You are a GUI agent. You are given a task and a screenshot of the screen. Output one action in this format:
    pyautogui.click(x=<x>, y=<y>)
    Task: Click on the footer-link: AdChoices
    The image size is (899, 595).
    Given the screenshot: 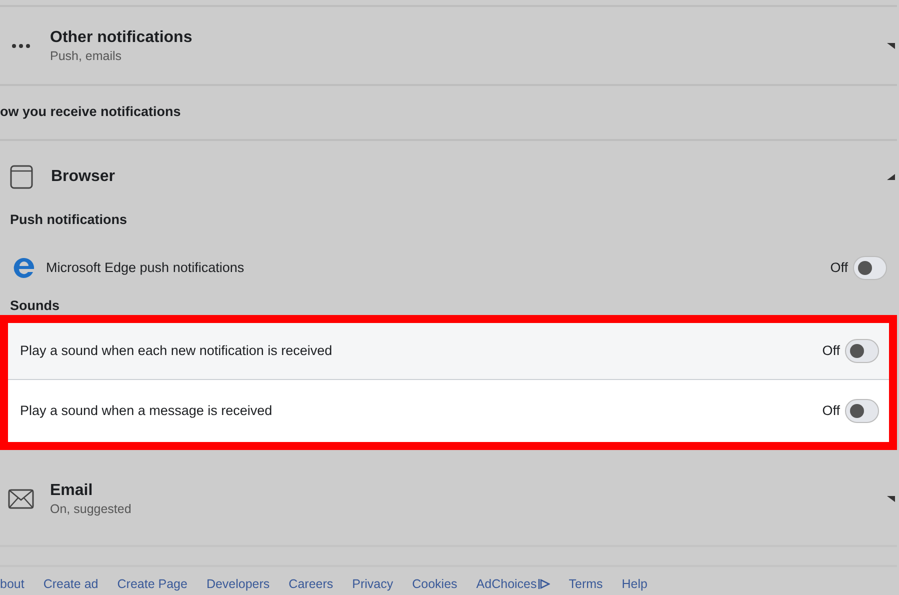 What is the action you would take?
    pyautogui.click(x=513, y=584)
    